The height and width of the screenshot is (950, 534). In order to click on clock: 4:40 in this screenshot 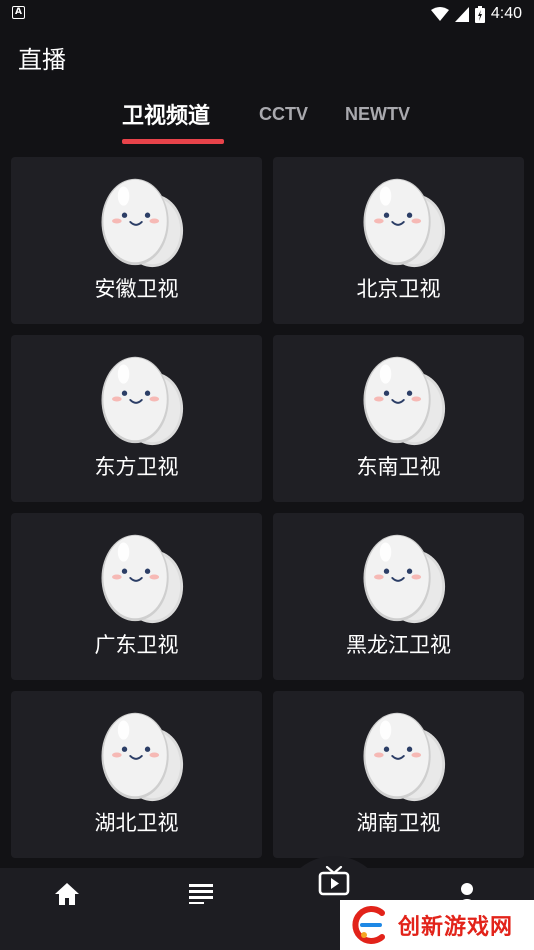, I will do `click(506, 13)`.